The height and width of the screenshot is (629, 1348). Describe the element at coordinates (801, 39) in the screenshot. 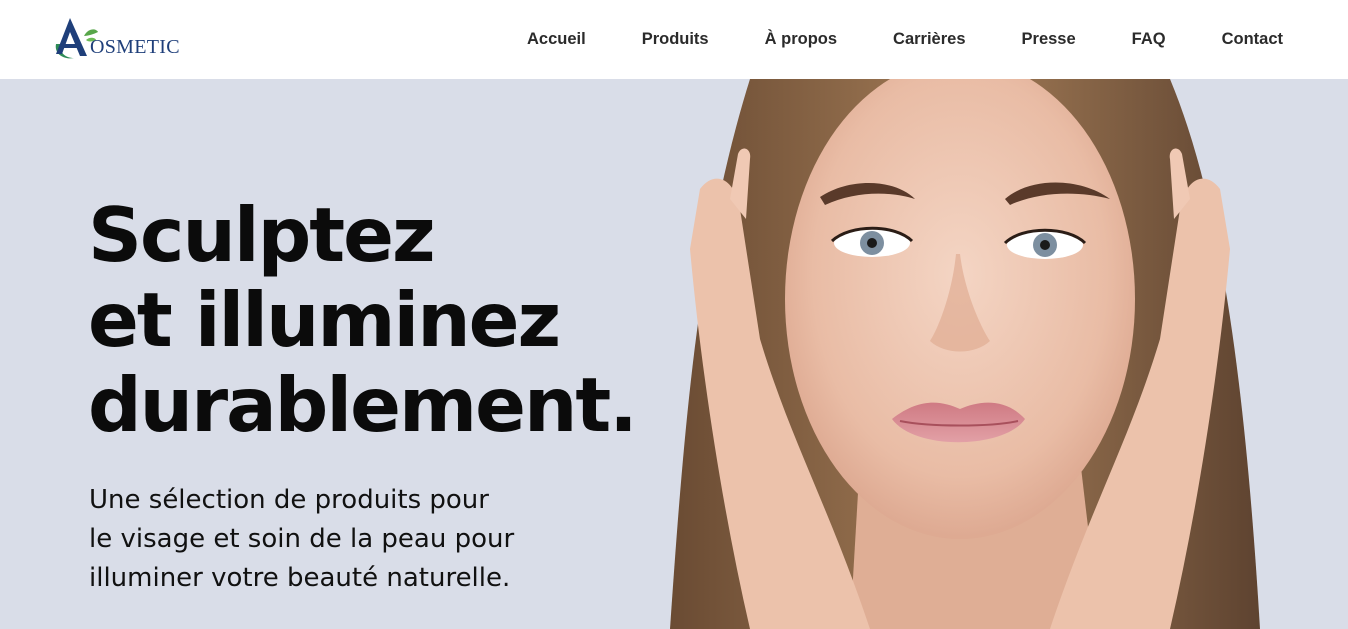

I see `nav-link-a-propos: À propos` at that location.